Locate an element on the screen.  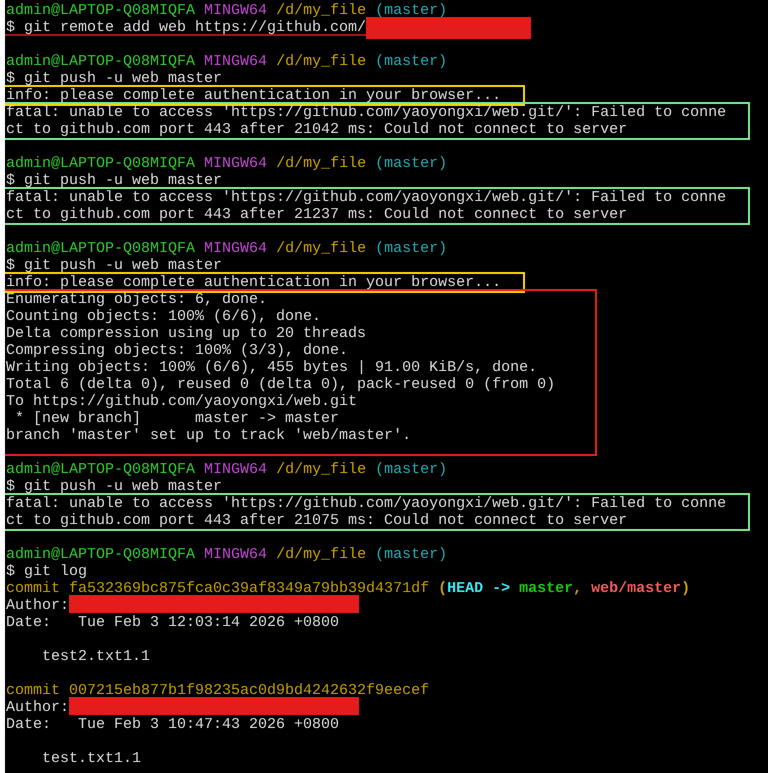
output-line: branch 'master' set up to track 'web/master'. is located at coordinates (208, 435).